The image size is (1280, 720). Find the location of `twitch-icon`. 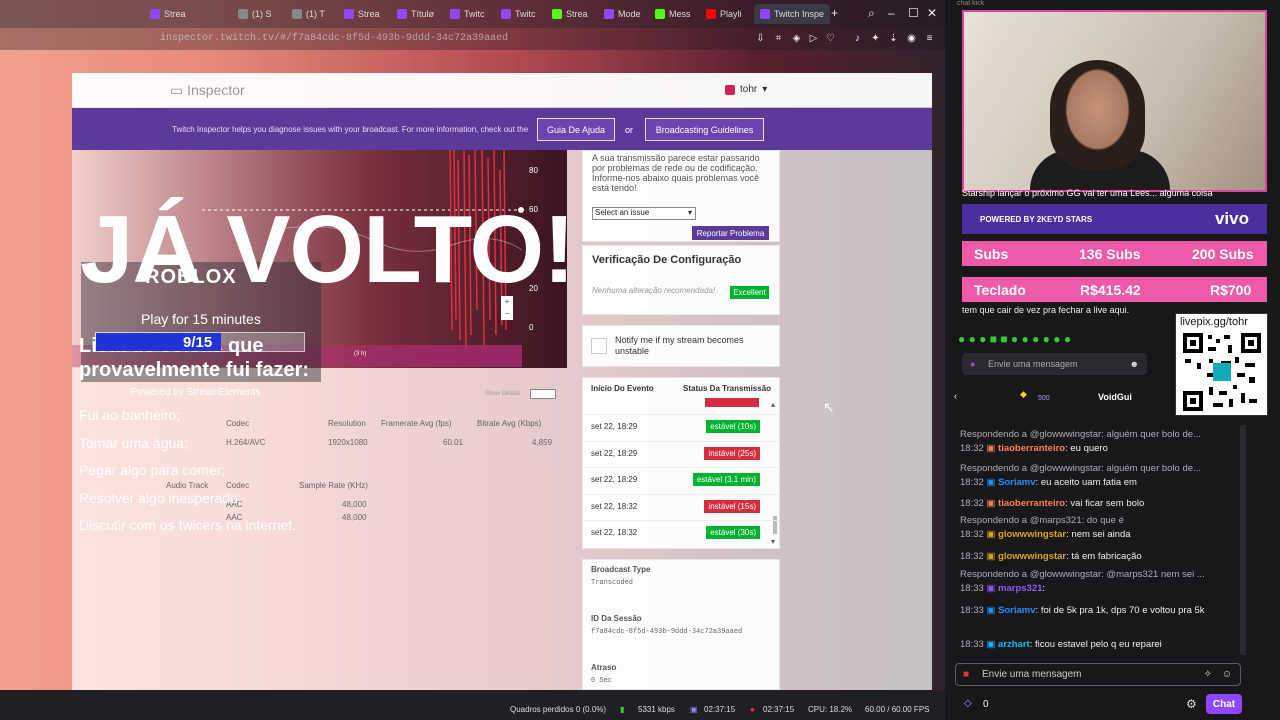

twitch-icon is located at coordinates (609, 14).